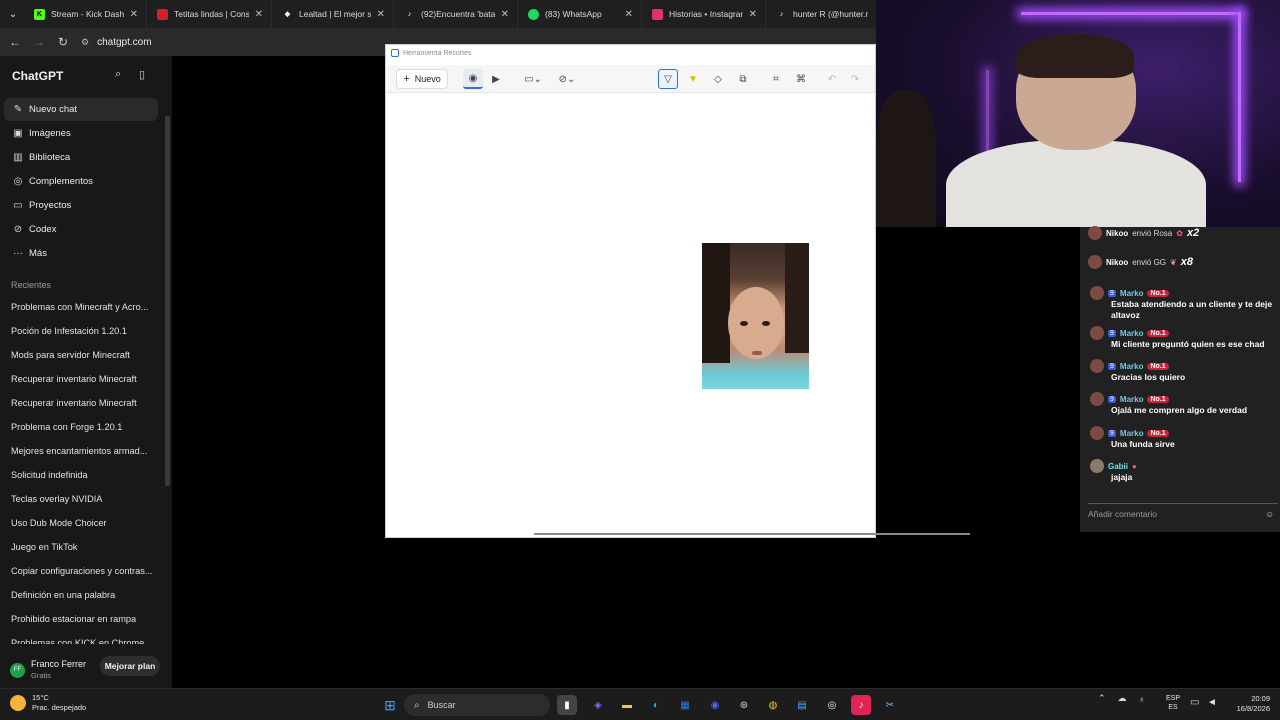 The image size is (1280, 720). I want to click on reload-icon: ↻, so click(63, 42).